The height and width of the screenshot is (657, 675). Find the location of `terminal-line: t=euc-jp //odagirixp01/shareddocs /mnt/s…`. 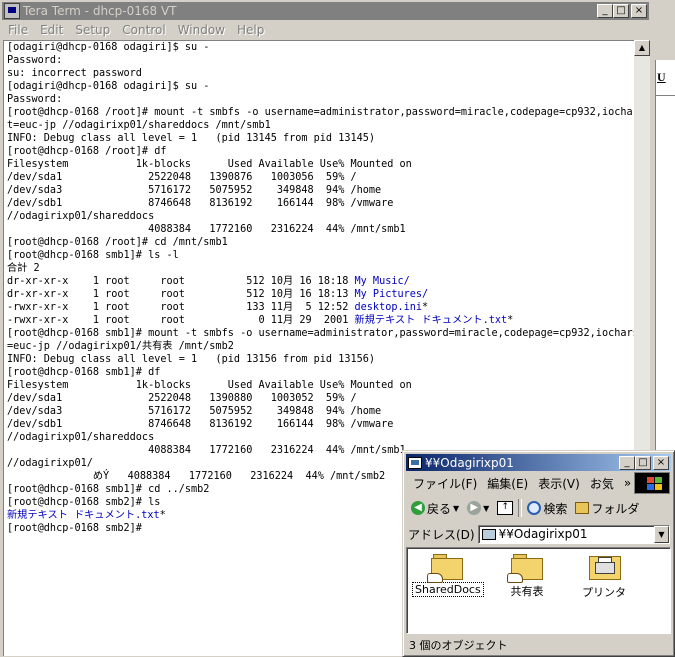

terminal-line: t=euc-jp //odagirixp01/shareddocs /mnt/s… is located at coordinates (139, 125).